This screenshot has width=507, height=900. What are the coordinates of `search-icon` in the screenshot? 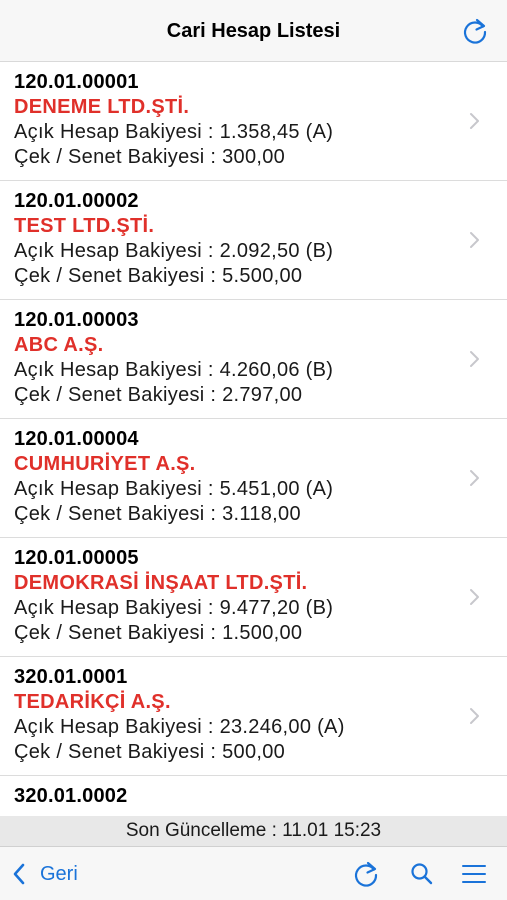 It's located at (422, 874).